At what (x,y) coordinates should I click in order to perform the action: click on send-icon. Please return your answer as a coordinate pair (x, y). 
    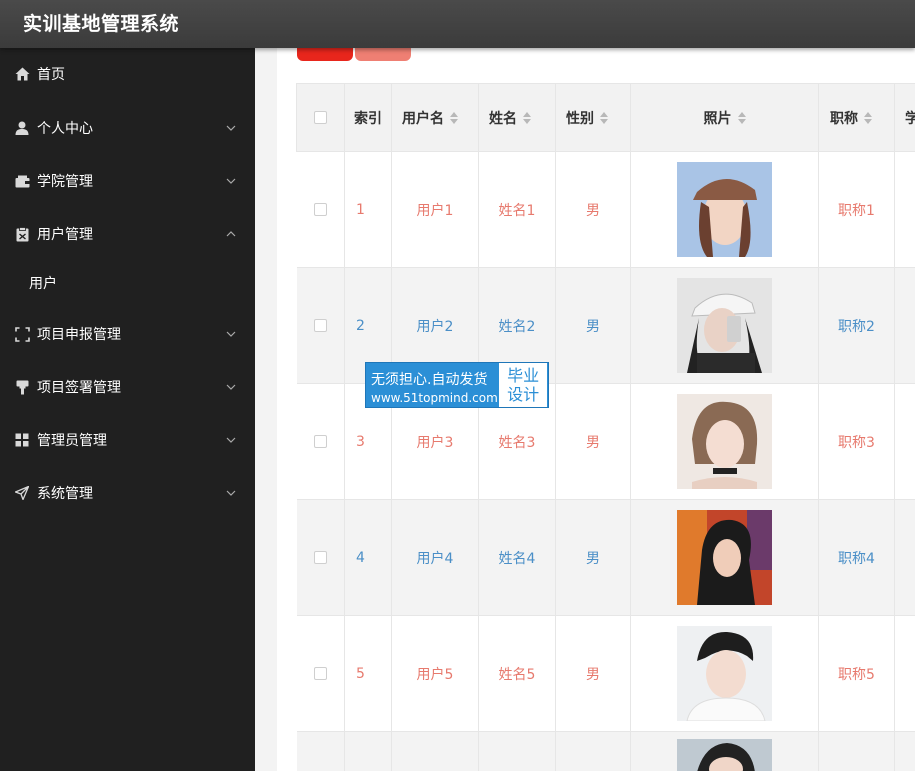
    Looking at the image, I should click on (22, 493).